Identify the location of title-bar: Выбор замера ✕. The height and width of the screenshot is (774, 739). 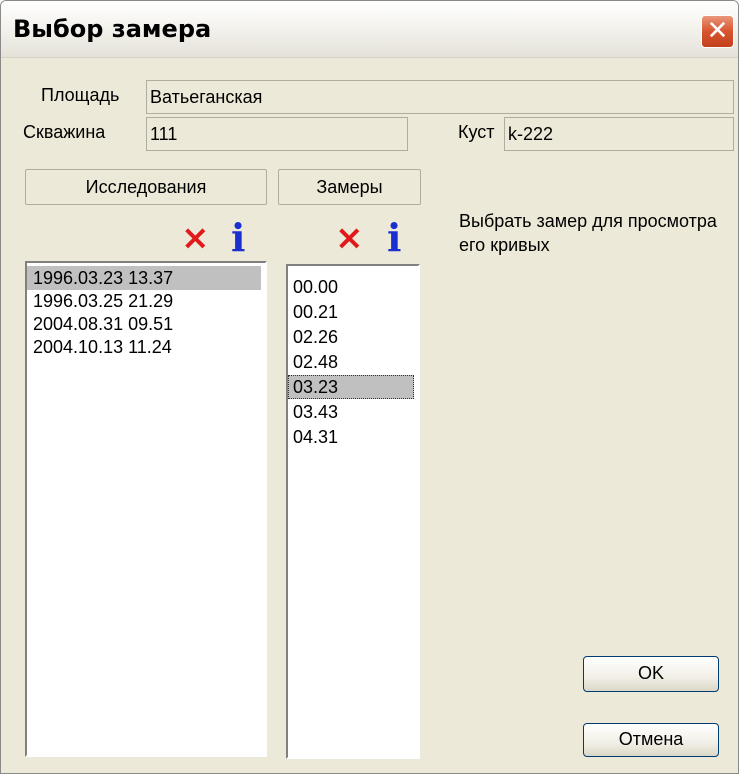
(369, 29).